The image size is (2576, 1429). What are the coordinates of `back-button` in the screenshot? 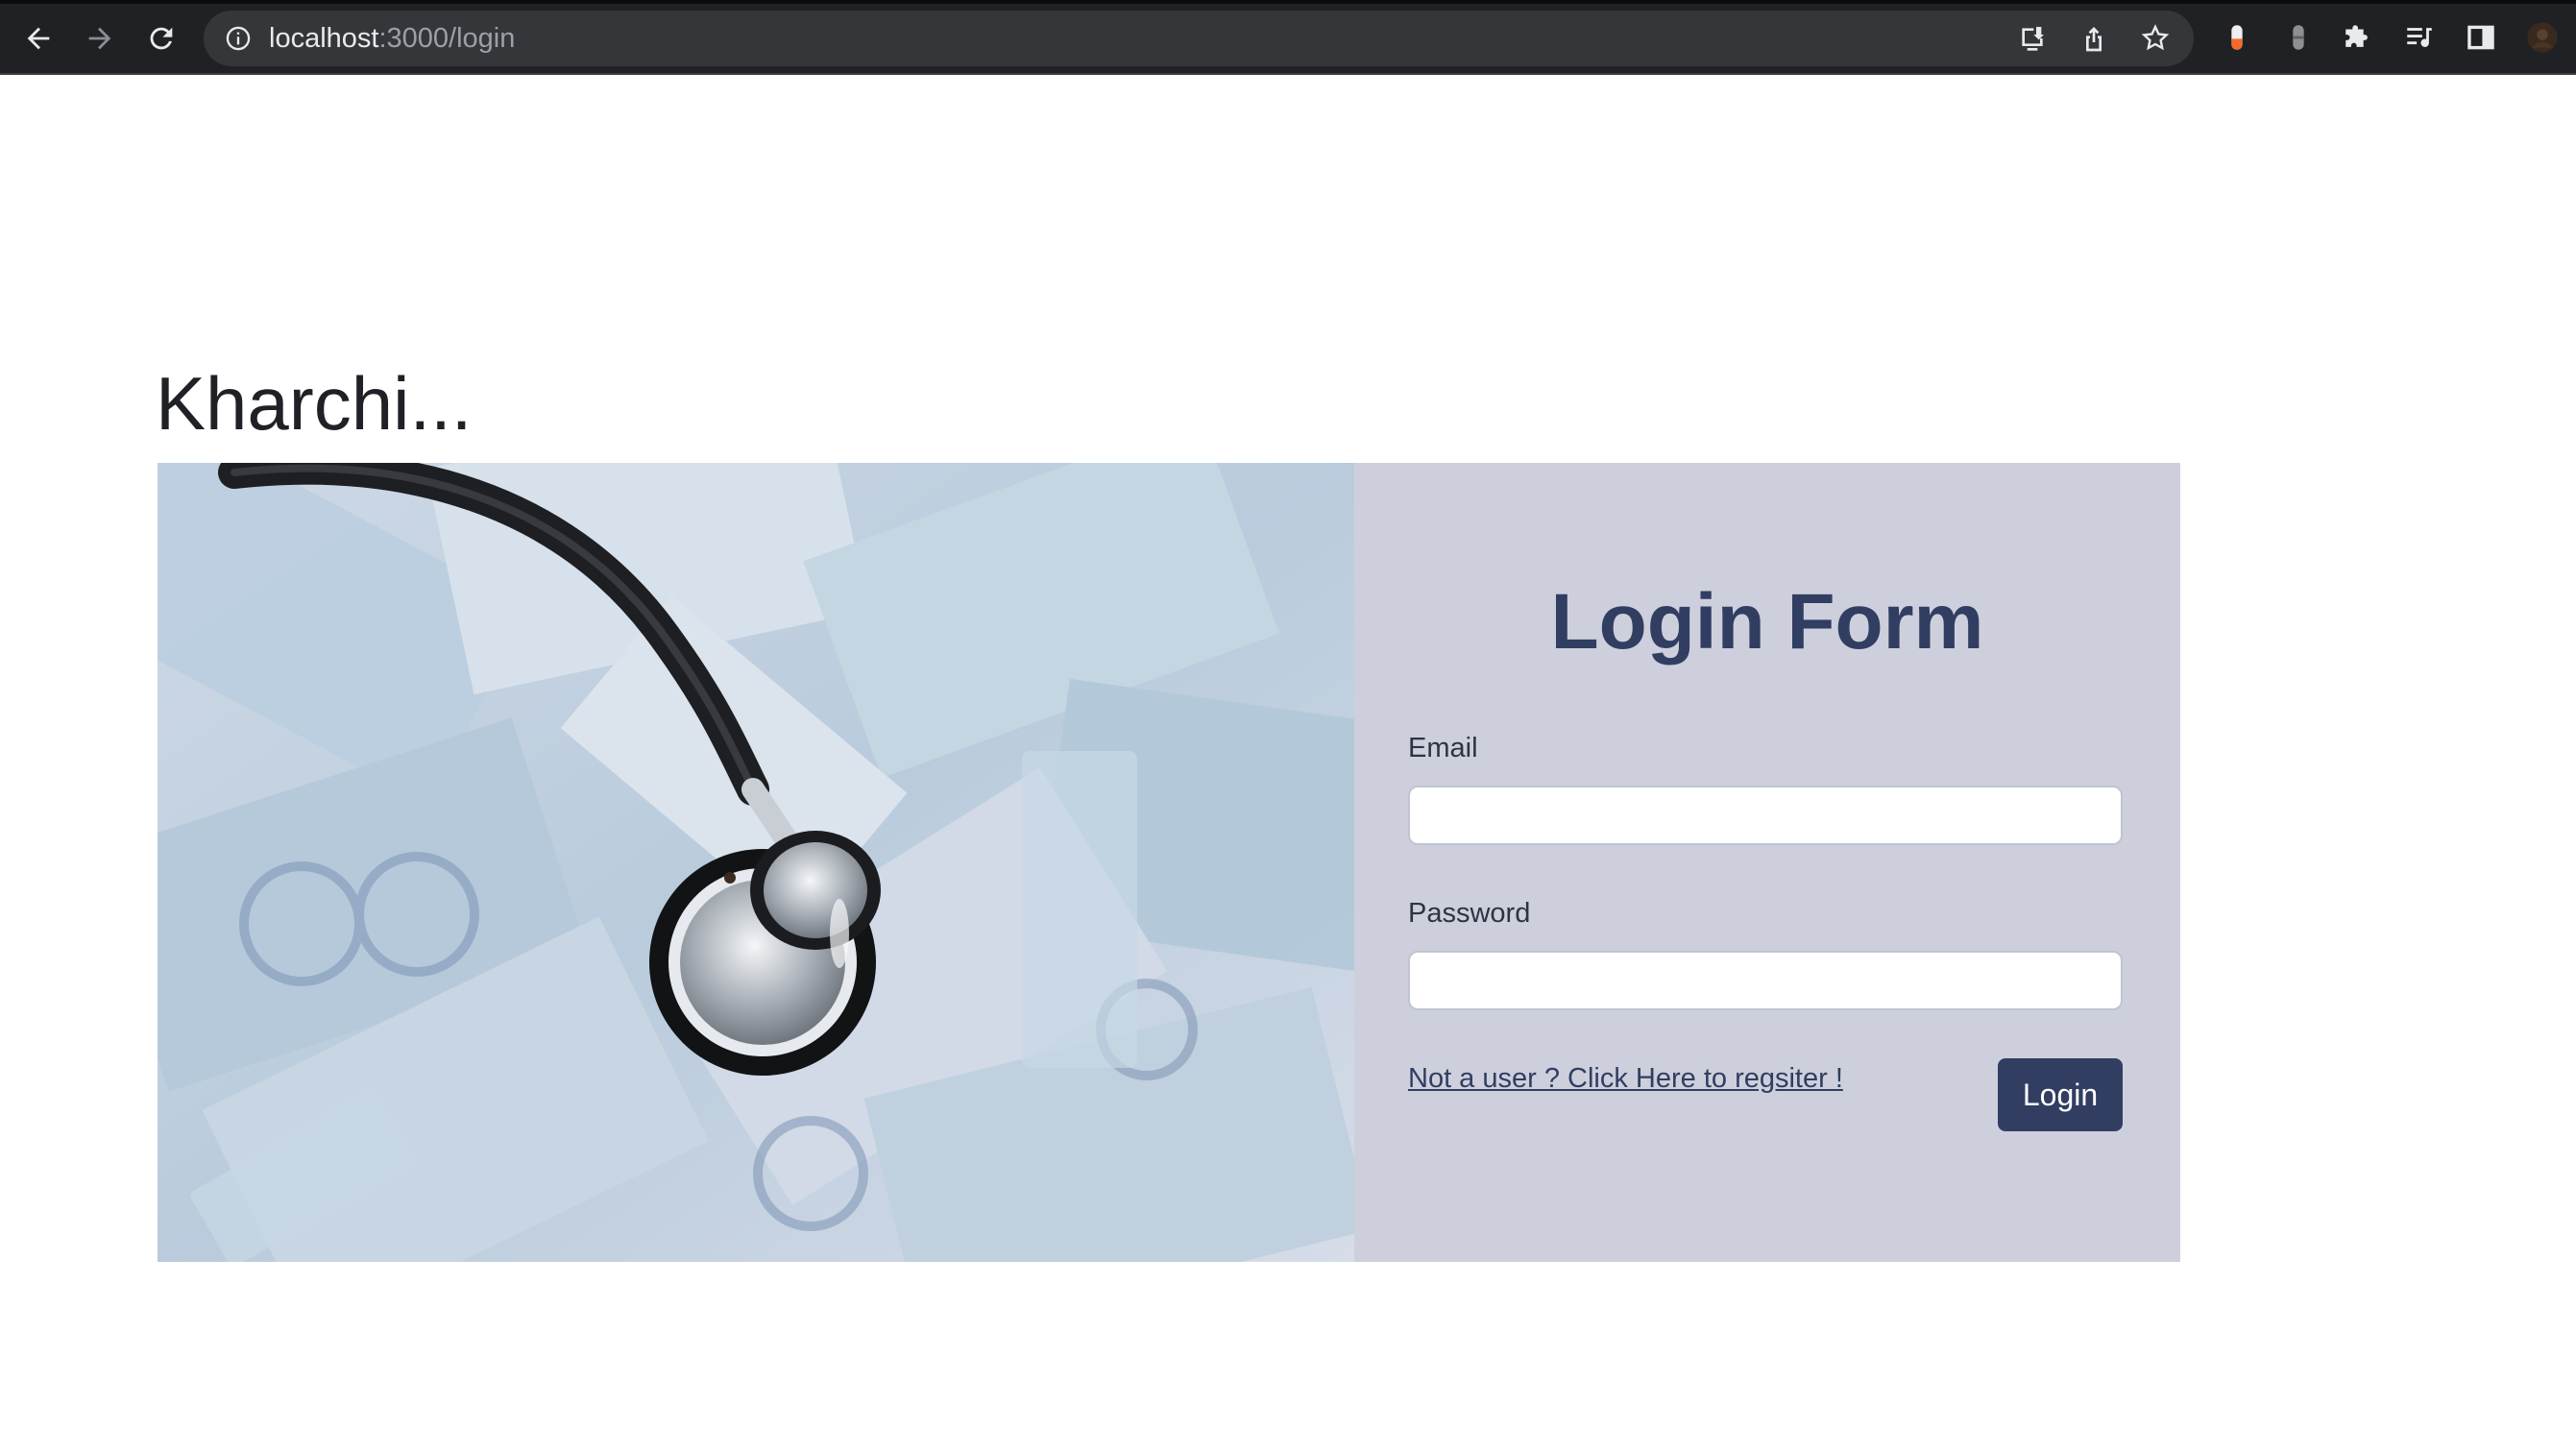 It's located at (38, 38).